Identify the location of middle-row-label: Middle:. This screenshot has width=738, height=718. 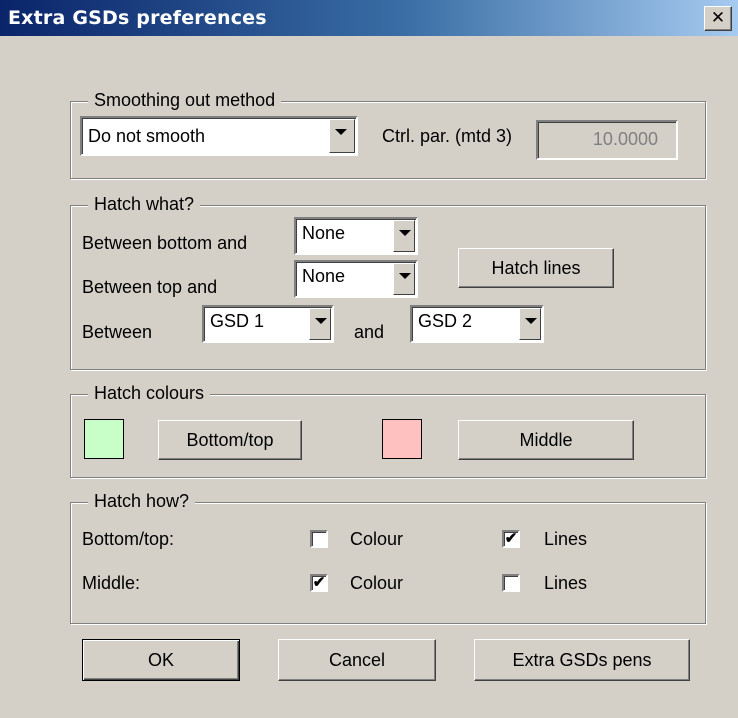
(111, 583).